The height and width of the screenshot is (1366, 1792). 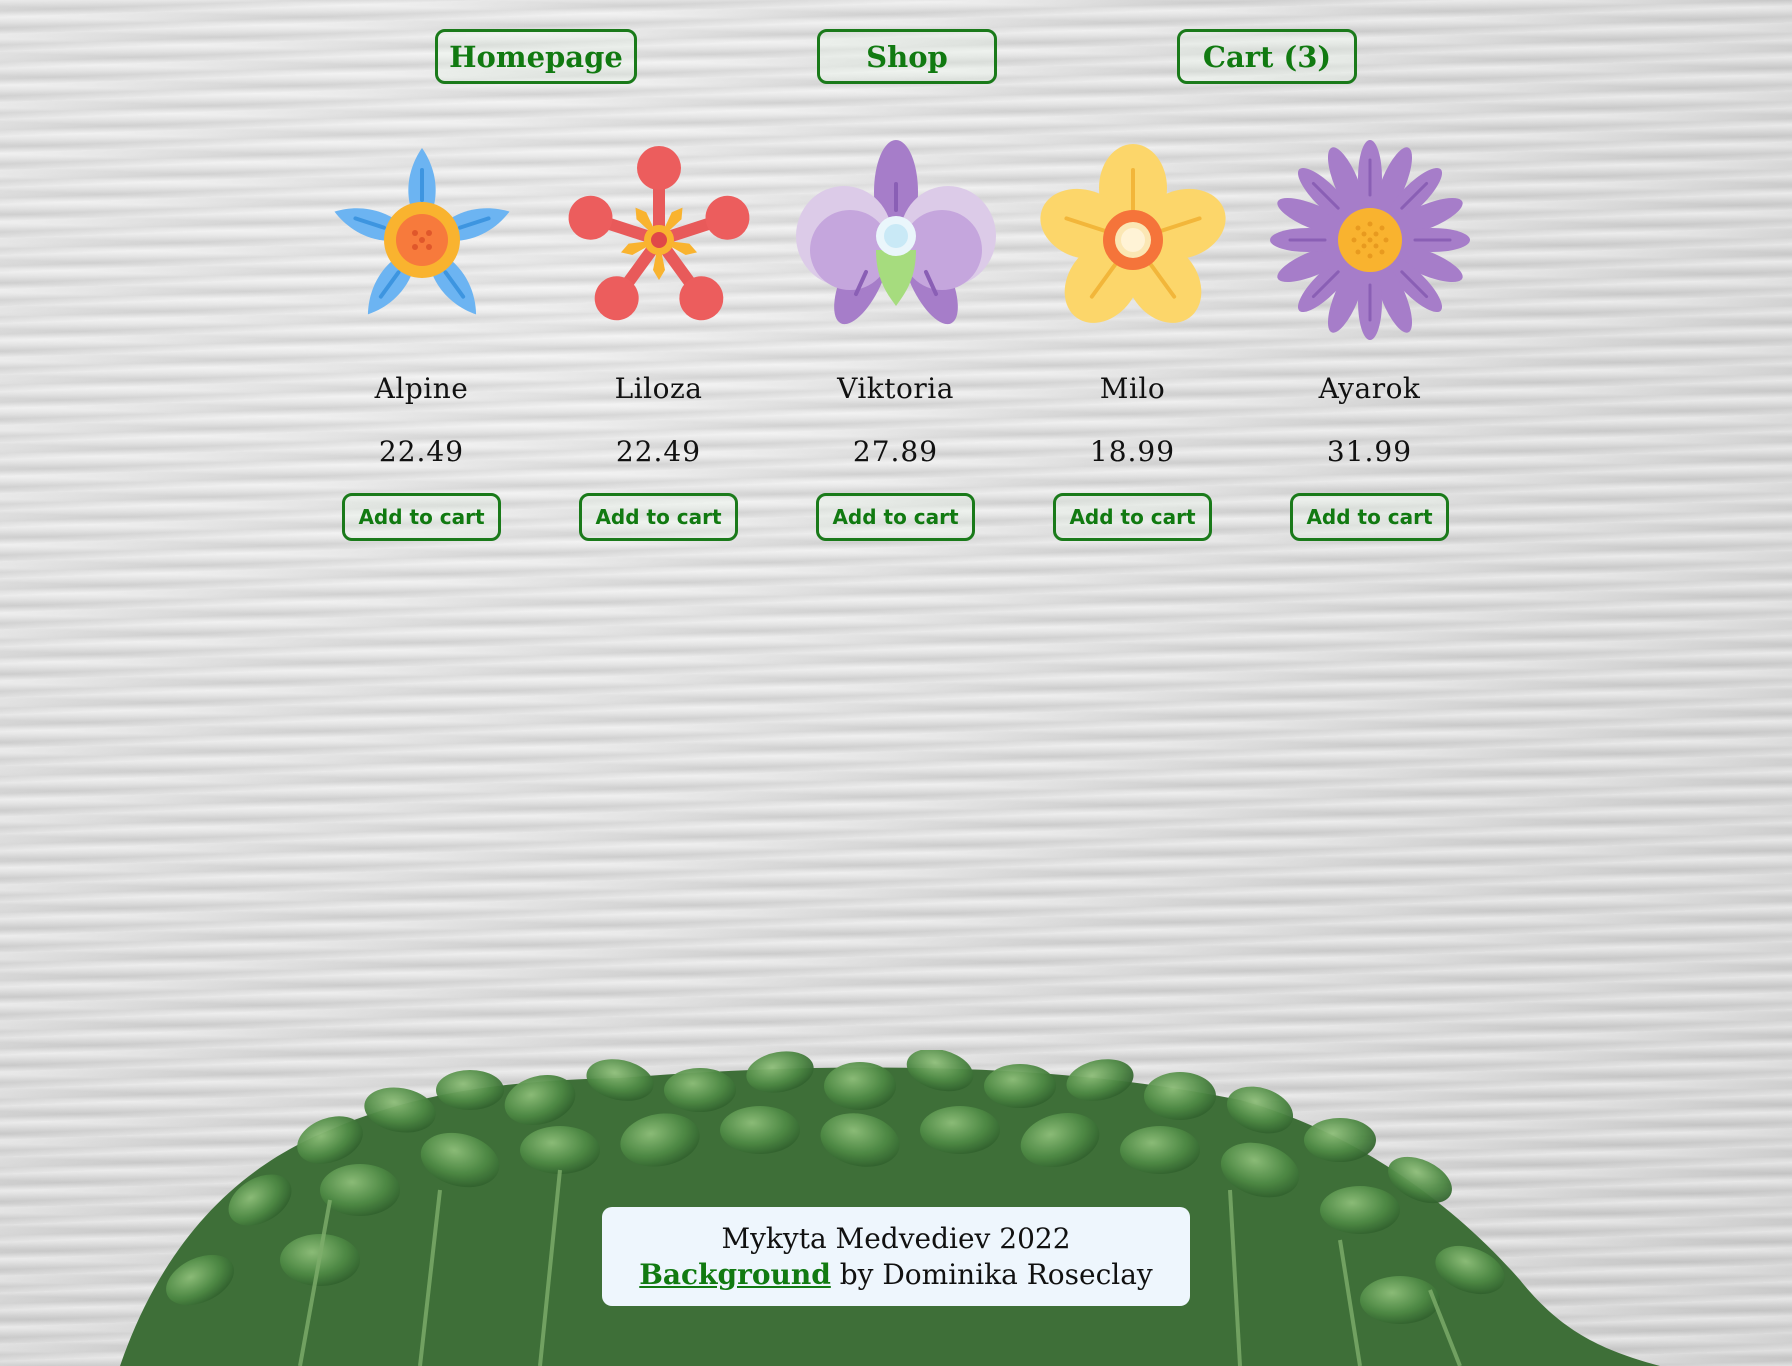 I want to click on footer-author: Mykyta Medvediev 2022, so click(x=896, y=1238).